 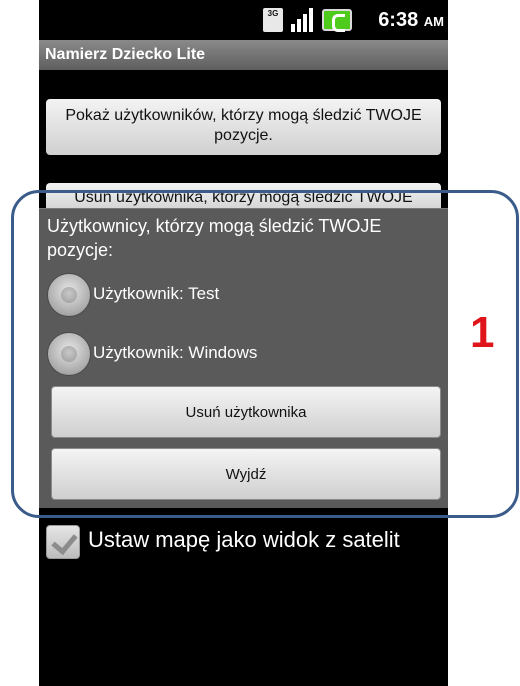 I want to click on clock-ampm: AM, so click(x=433, y=21).